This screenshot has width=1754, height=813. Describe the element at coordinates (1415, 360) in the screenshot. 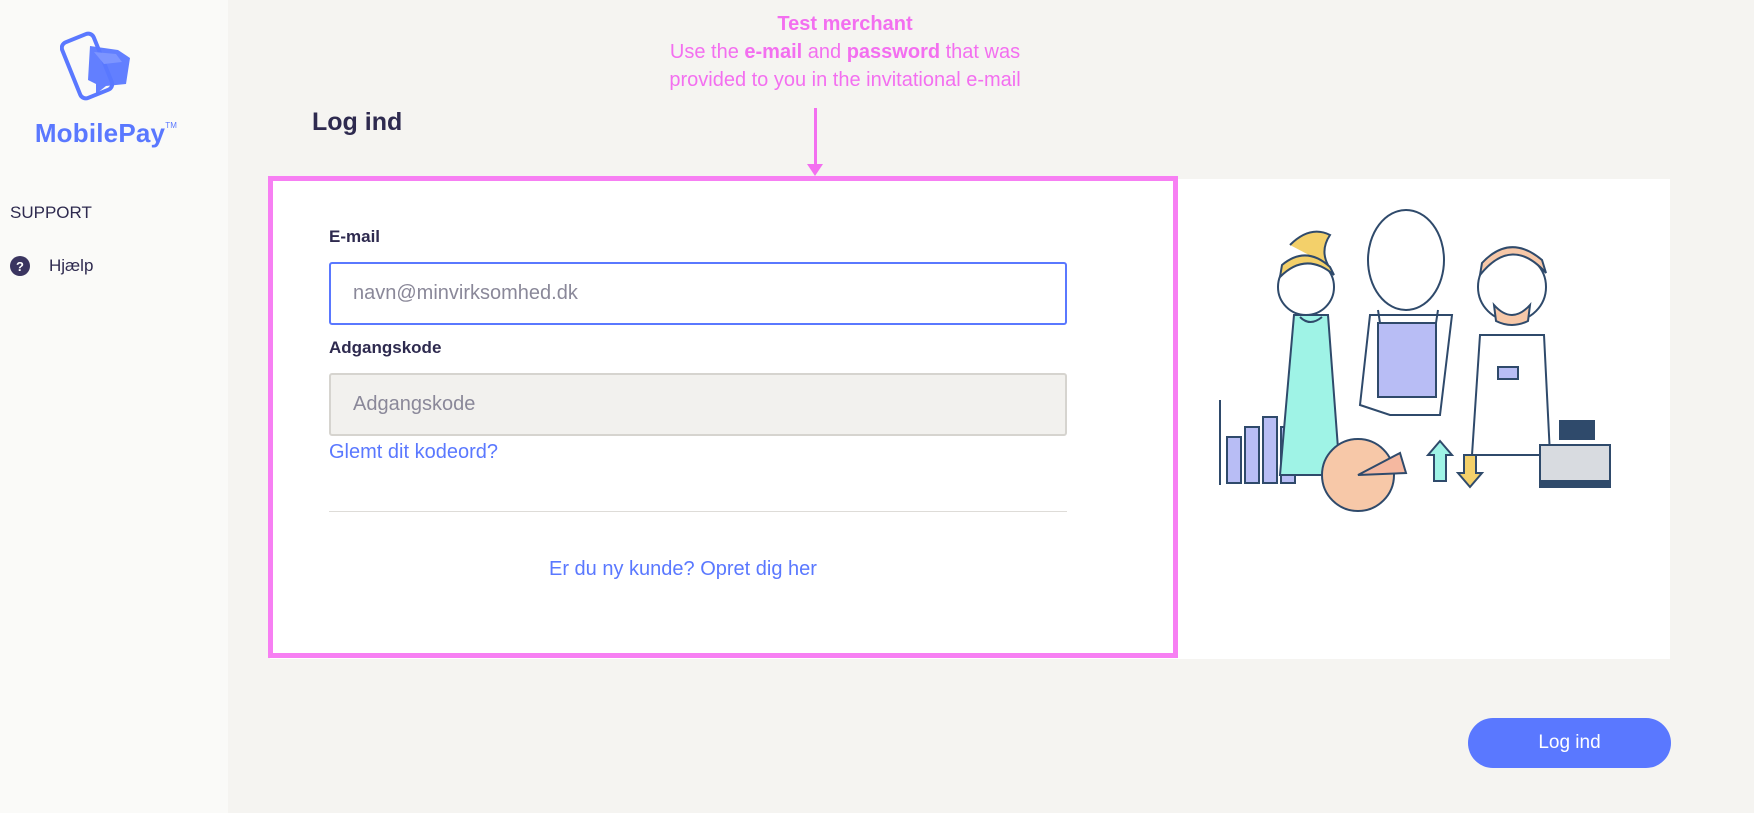

I see `merchants-illustration` at that location.